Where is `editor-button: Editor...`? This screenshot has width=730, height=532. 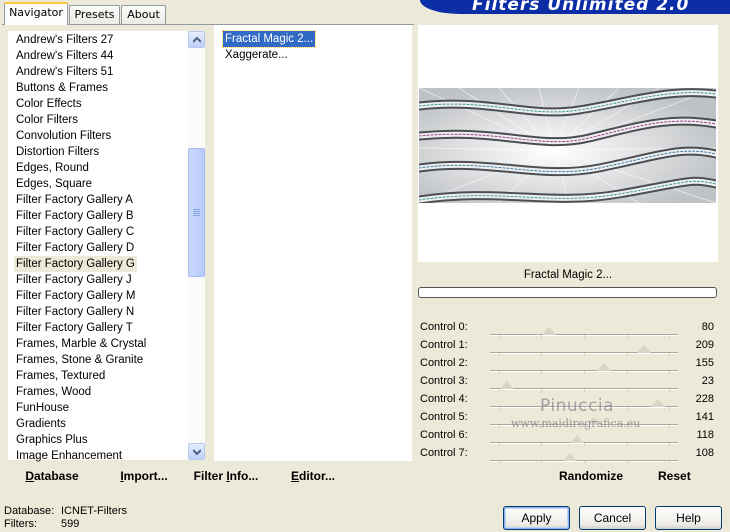
editor-button: Editor... is located at coordinates (313, 476).